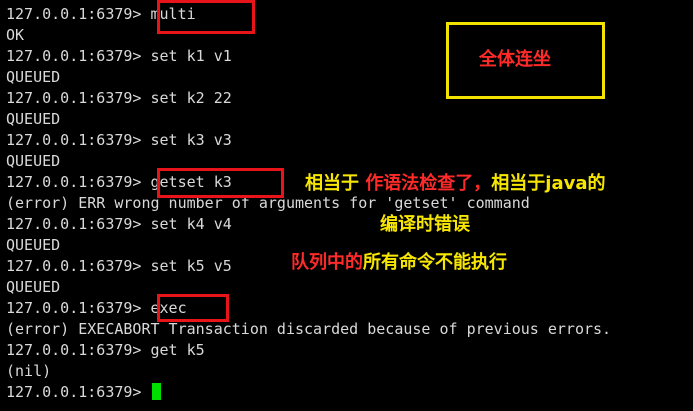  What do you see at coordinates (425, 224) in the screenshot?
I see `annotation-compile-error: 编译时错误` at bounding box center [425, 224].